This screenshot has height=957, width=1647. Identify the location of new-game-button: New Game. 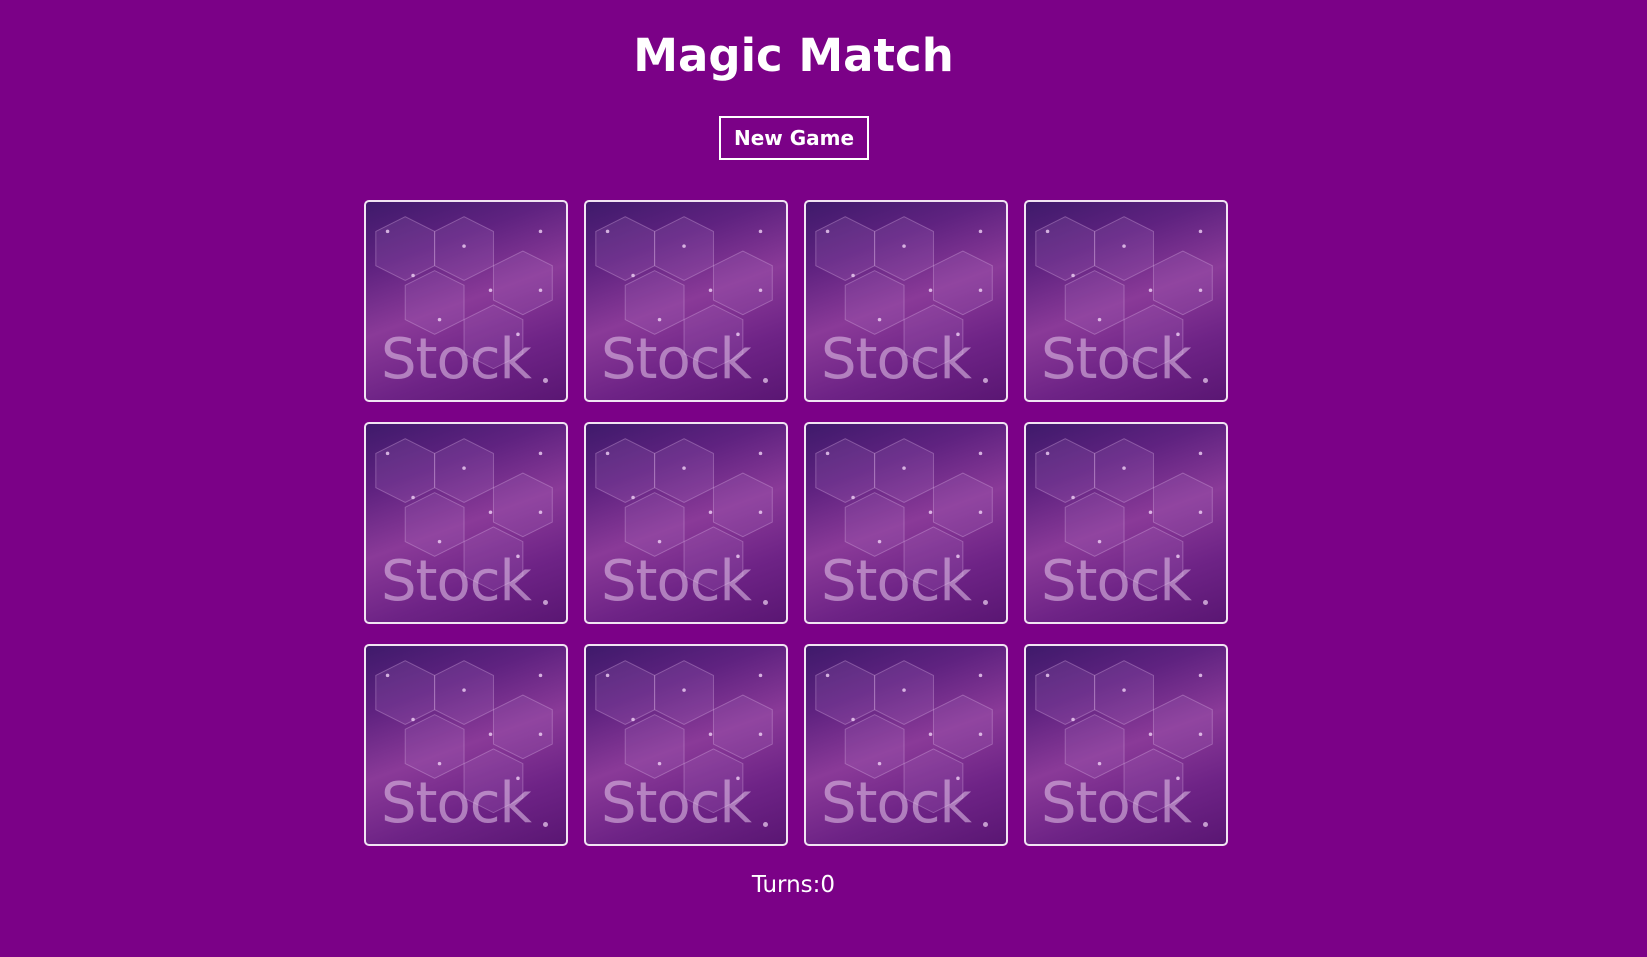
(794, 138).